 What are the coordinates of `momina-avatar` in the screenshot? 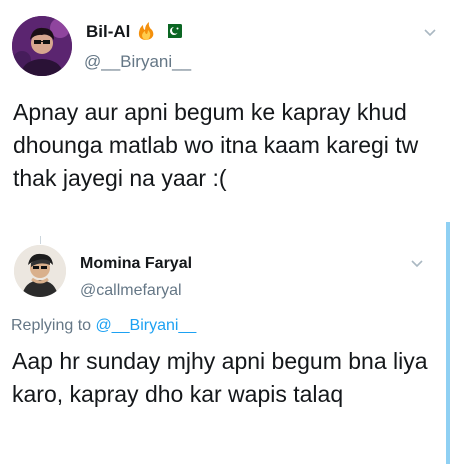 It's located at (40, 271).